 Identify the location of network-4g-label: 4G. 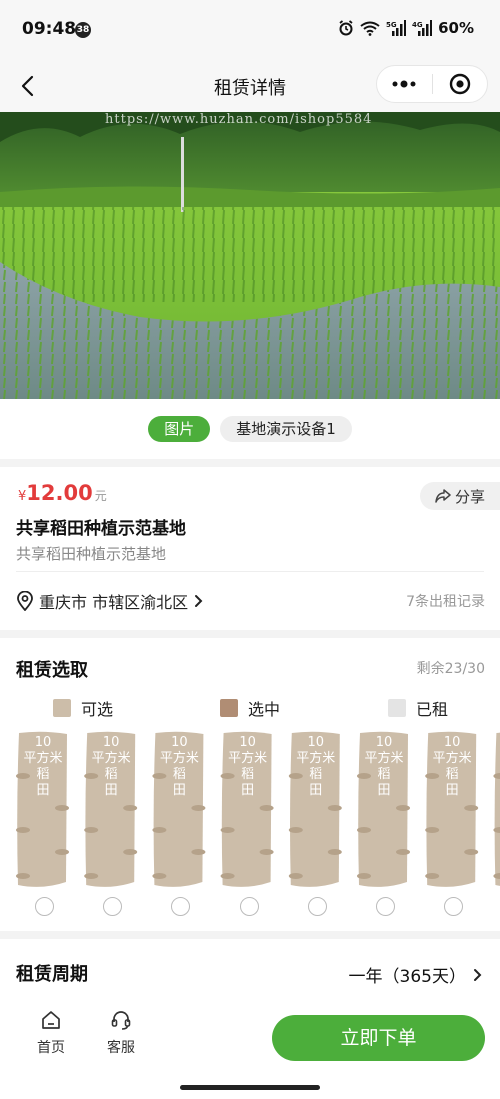
(417, 25).